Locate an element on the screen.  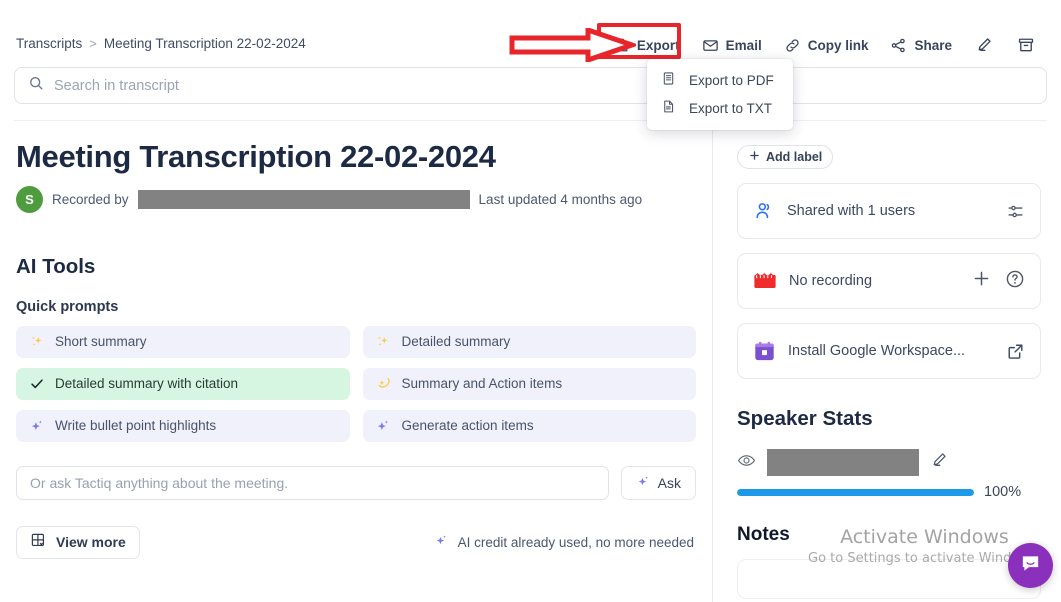
share-icon is located at coordinates (898, 45).